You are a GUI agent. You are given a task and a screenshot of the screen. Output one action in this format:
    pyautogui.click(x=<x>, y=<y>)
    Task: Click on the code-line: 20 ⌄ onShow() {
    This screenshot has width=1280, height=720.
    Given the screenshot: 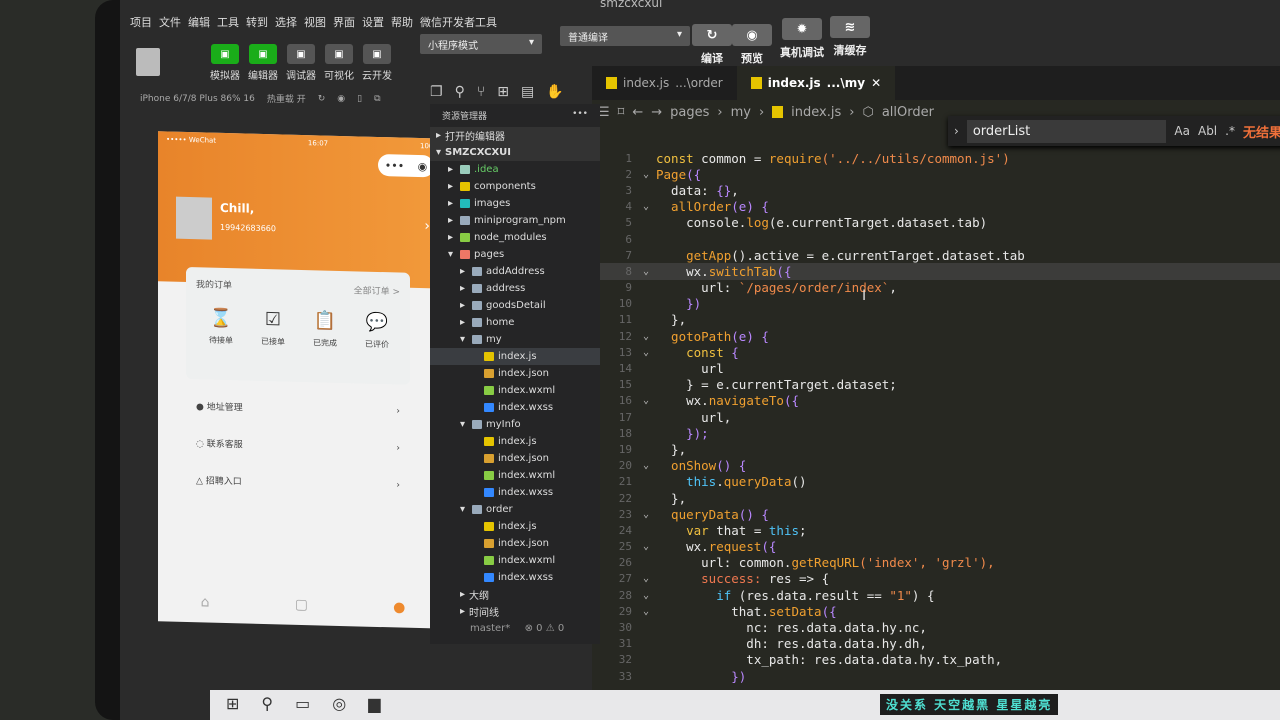 What is the action you would take?
    pyautogui.click(x=936, y=466)
    